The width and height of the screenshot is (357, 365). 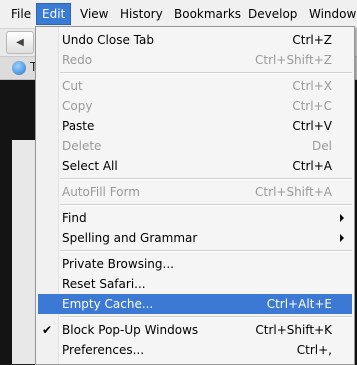 I want to click on menu-item-shortcut: Ctrl+,, so click(x=314, y=350).